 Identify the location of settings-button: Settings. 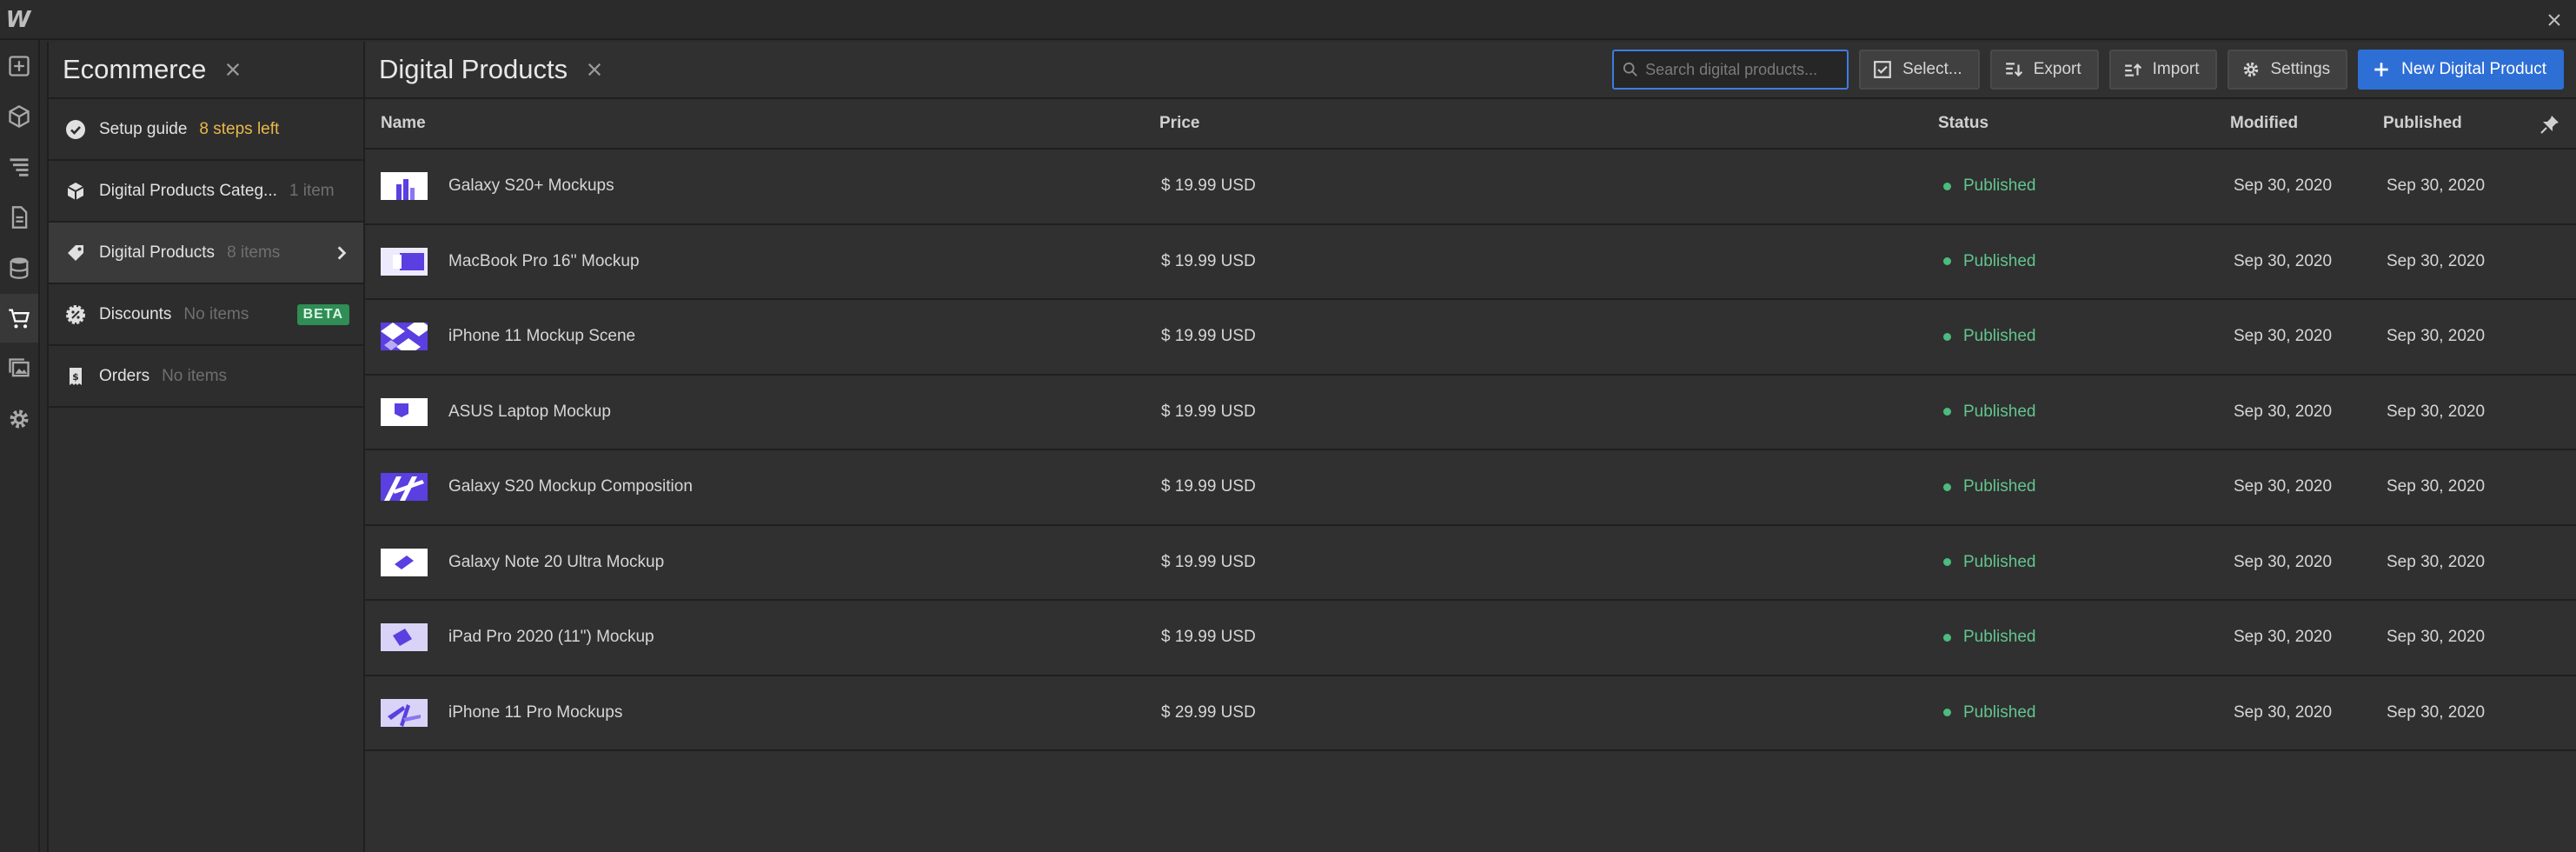
(2287, 70).